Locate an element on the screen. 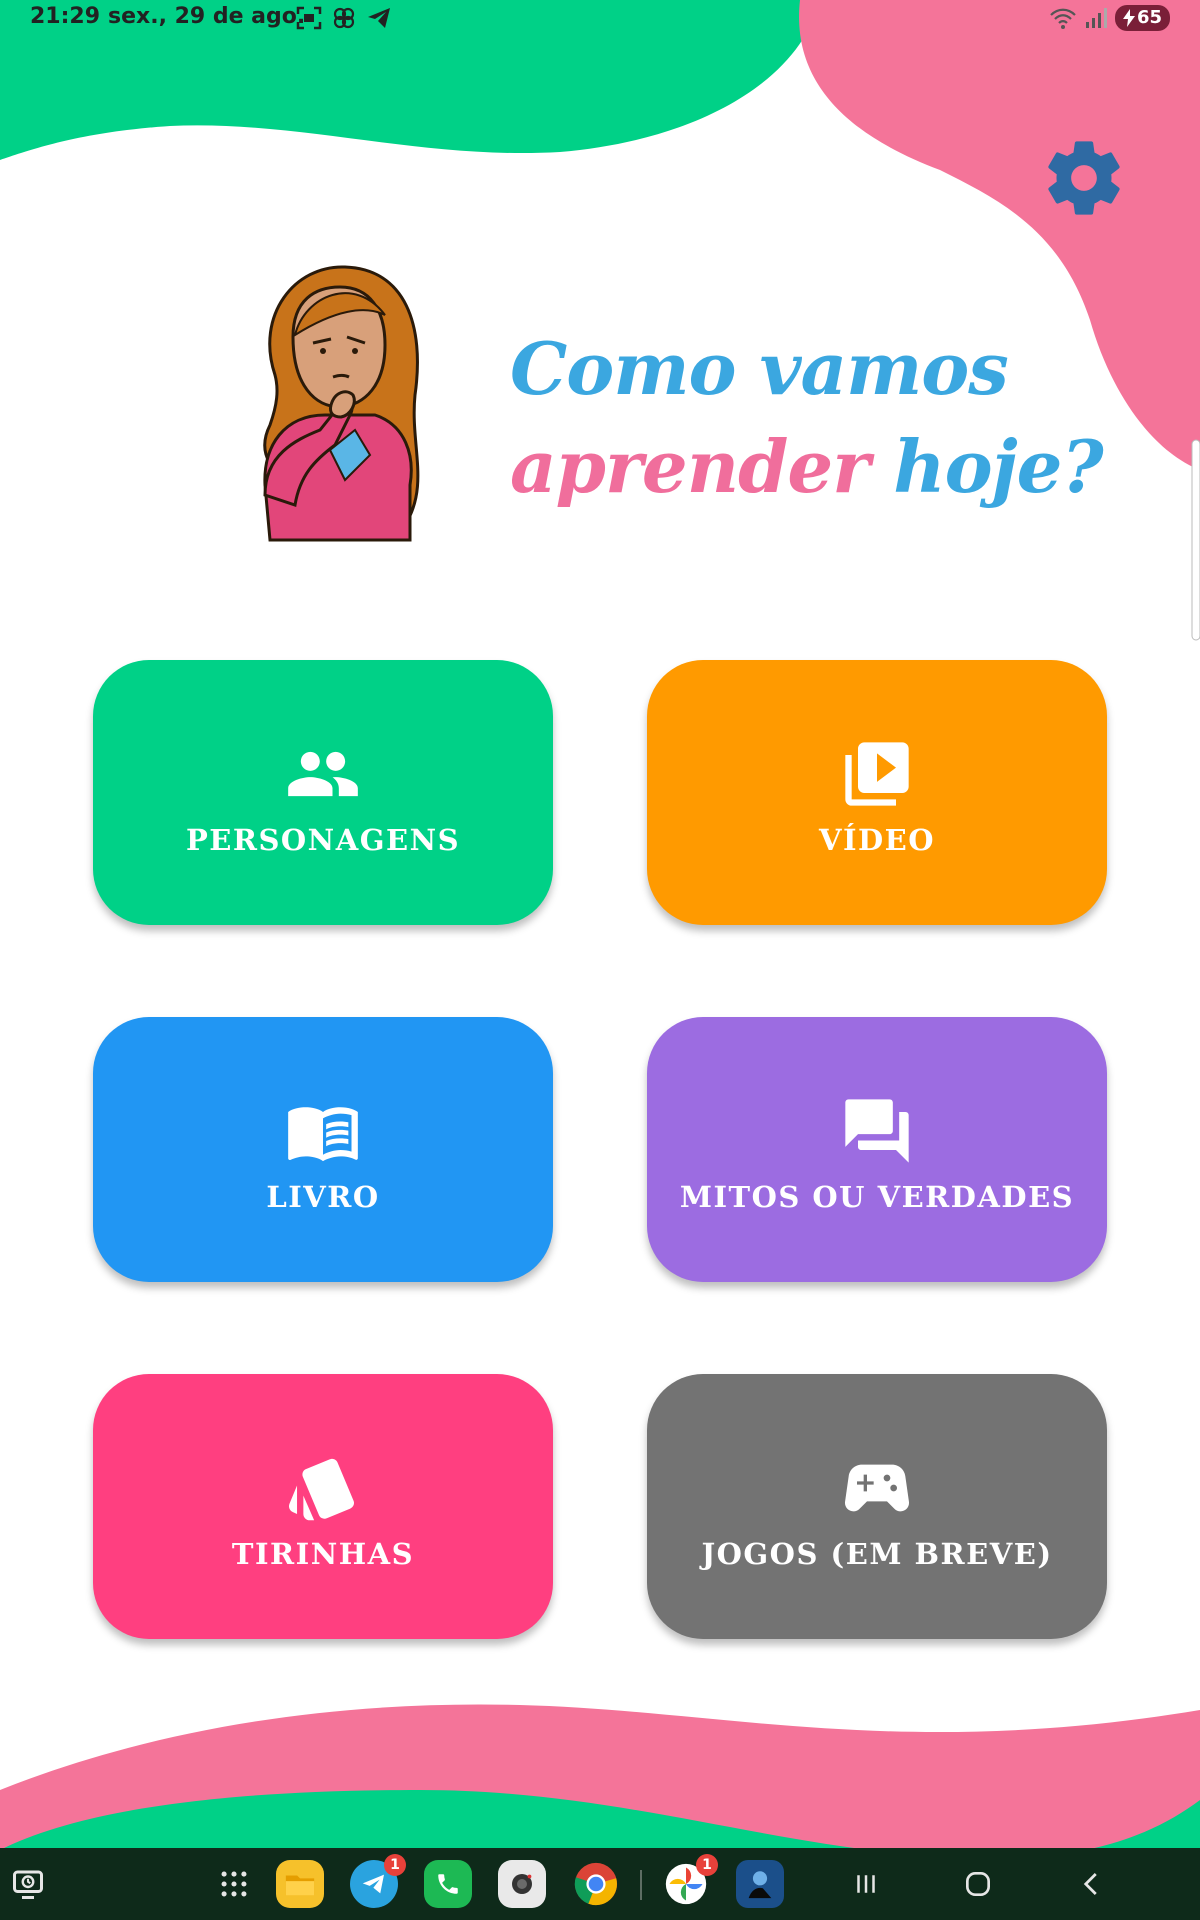 The height and width of the screenshot is (1920, 1200). tirinhas-button: TIRINHAS is located at coordinates (323, 1506).